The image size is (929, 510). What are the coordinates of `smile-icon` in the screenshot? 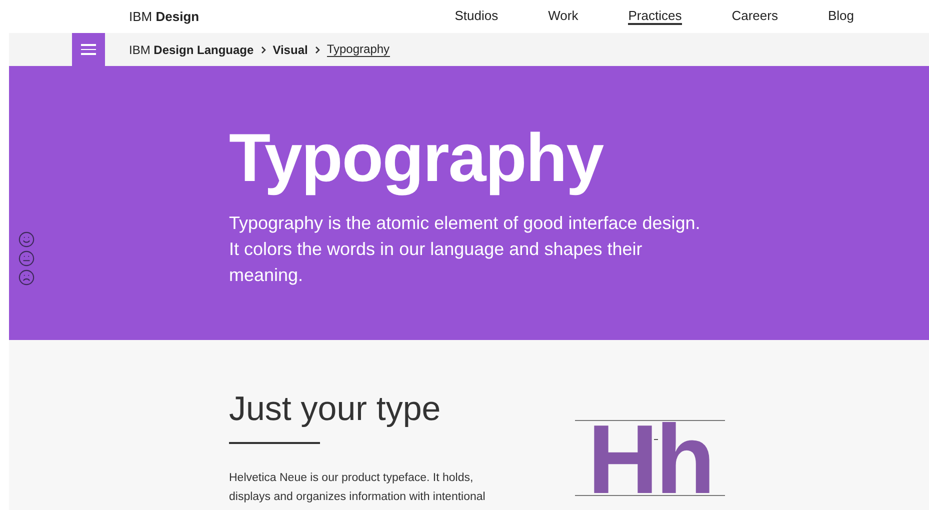 It's located at (26, 239).